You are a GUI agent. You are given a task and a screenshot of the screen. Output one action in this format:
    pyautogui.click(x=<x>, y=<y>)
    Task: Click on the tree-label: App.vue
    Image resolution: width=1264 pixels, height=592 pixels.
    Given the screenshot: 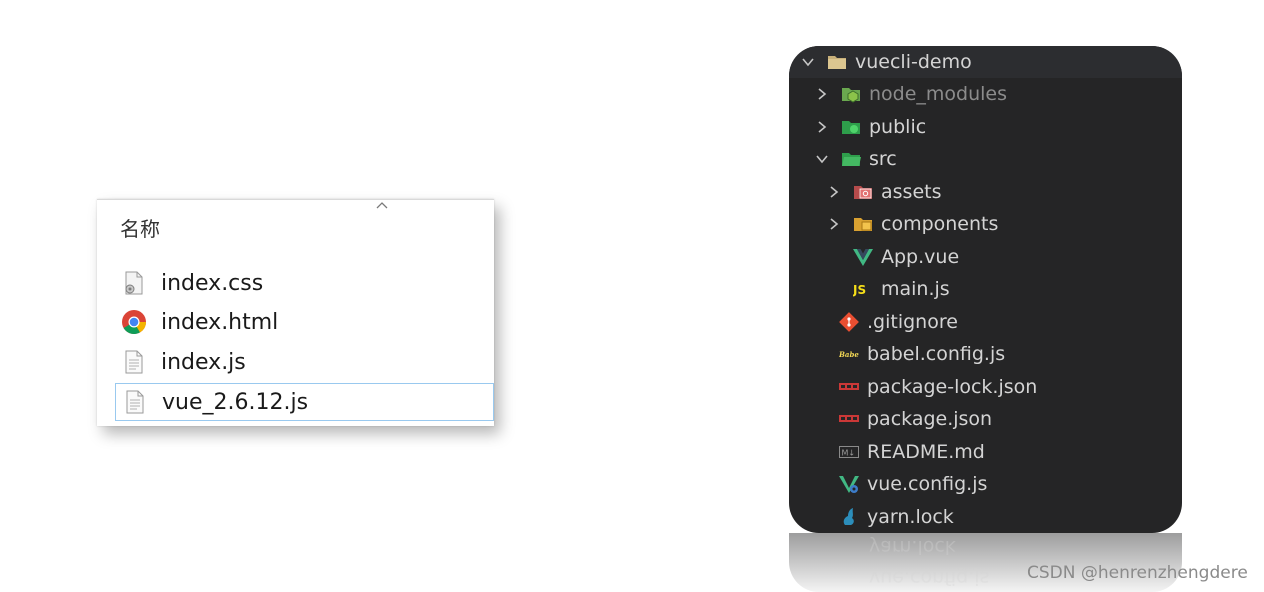 What is the action you would take?
    pyautogui.click(x=920, y=257)
    